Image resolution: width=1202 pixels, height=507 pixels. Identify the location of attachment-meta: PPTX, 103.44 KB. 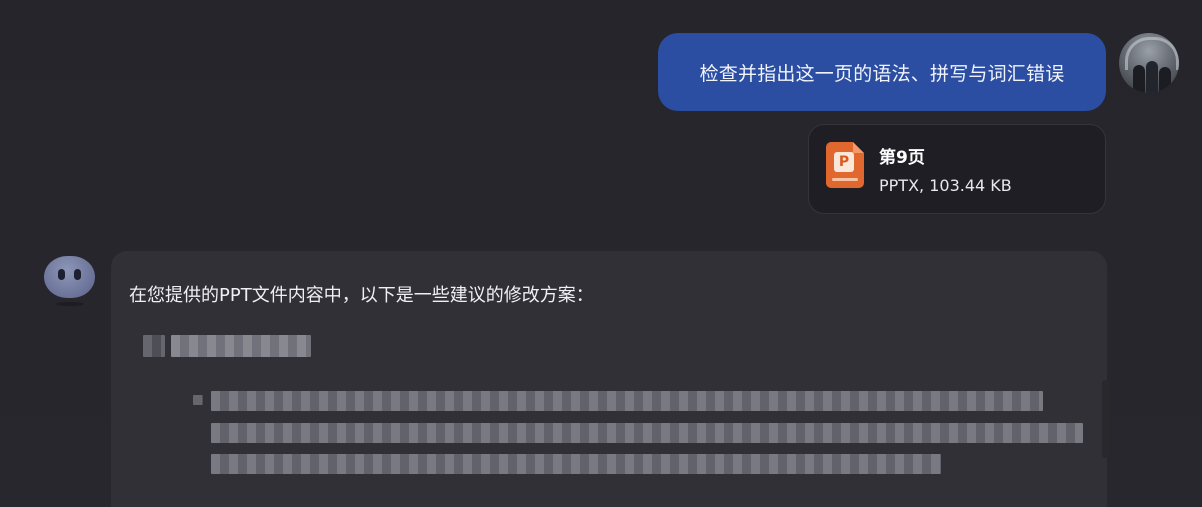
(945, 185).